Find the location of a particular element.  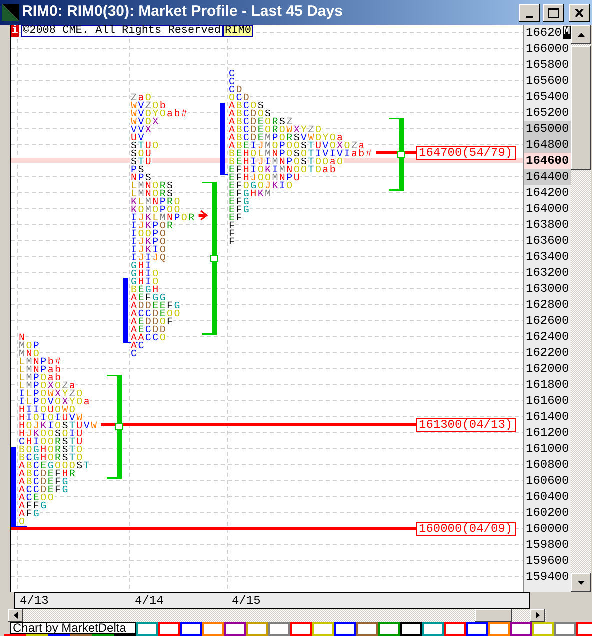

price-label: 161200 is located at coordinates (547, 433).